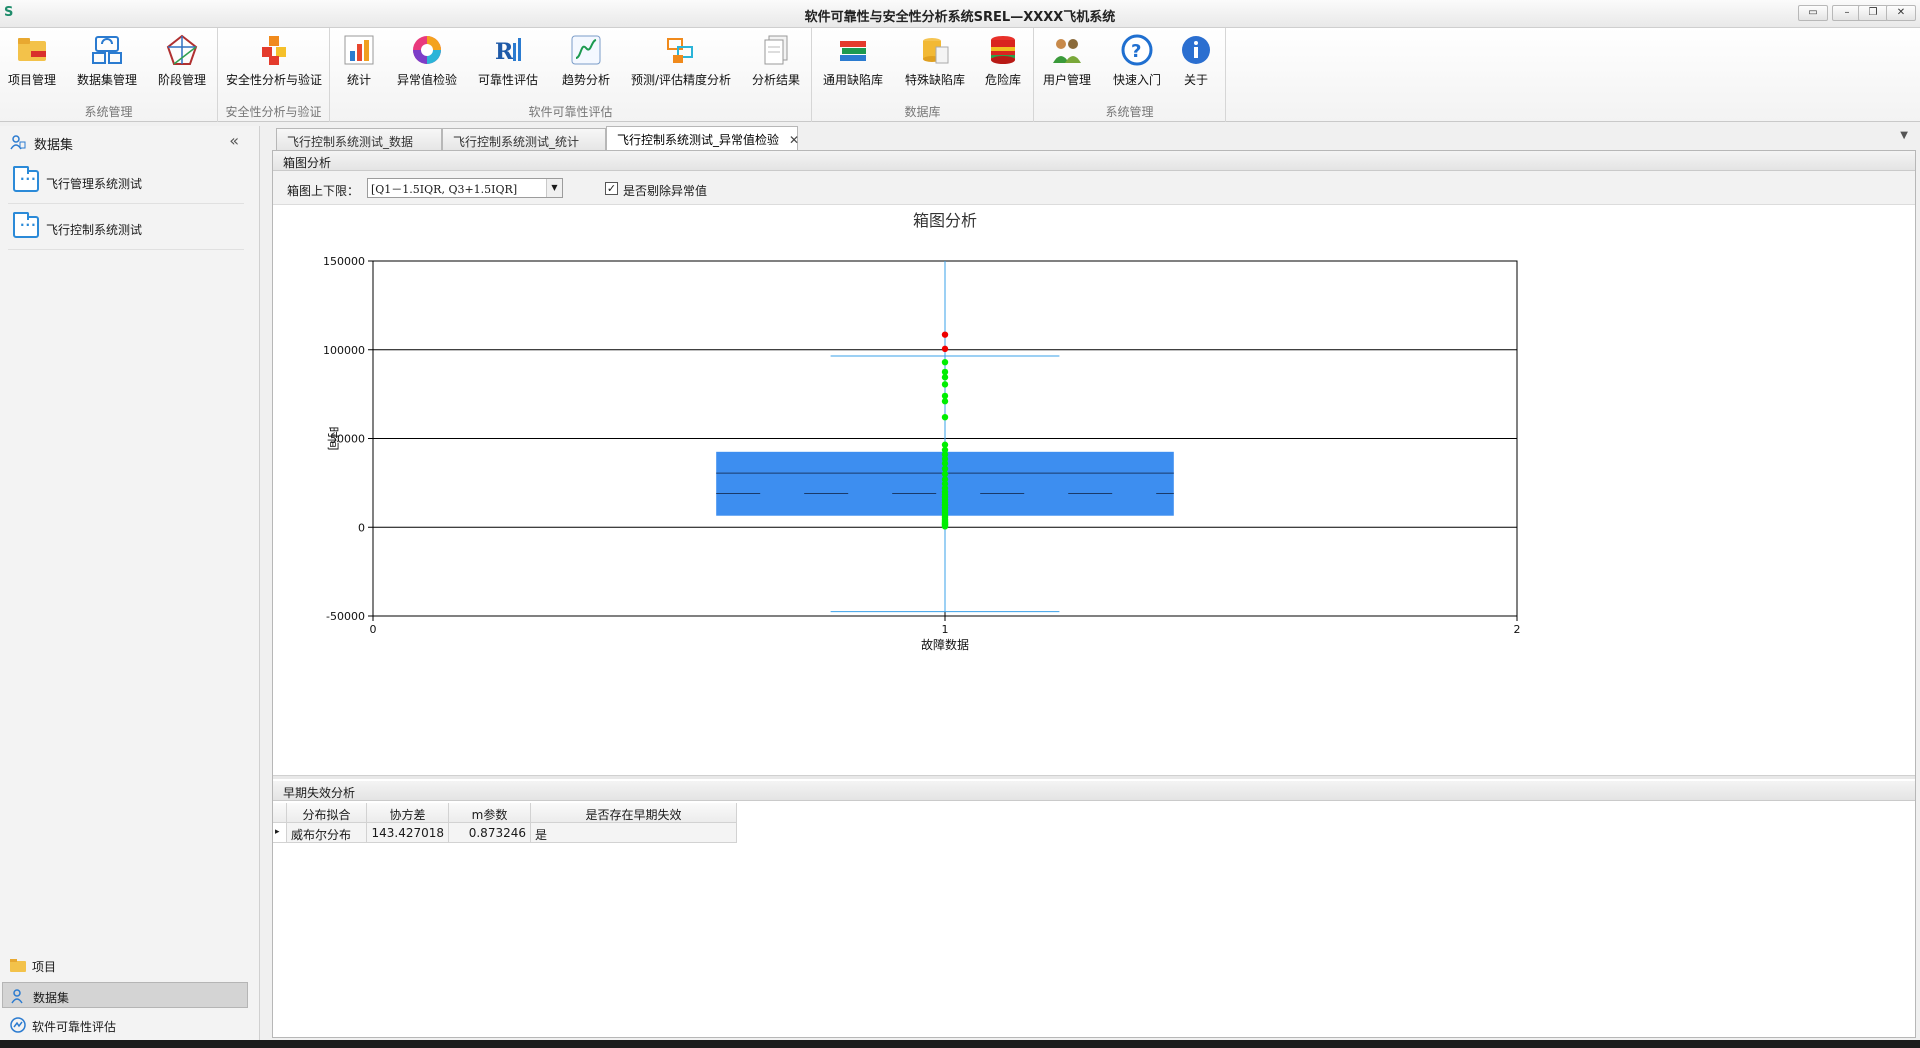 Image resolution: width=1920 pixels, height=1048 pixels. I want to click on reliability-small-icon, so click(18, 1025).